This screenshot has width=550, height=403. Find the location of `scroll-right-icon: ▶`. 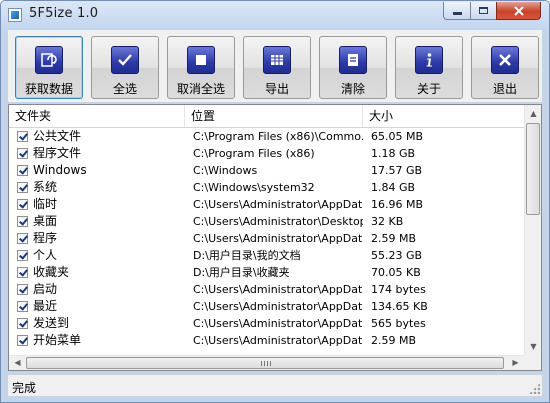

scroll-right-icon: ▶ is located at coordinates (515, 362).